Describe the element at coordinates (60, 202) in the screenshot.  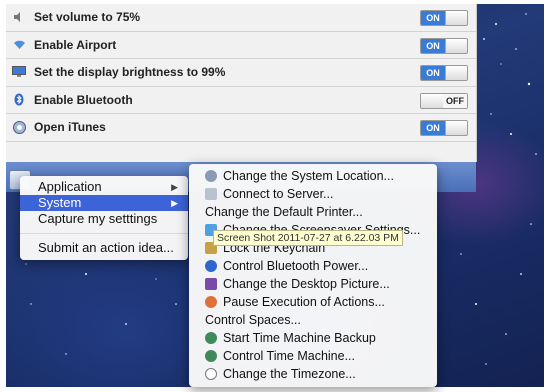
I see `menu-item-label: System` at that location.